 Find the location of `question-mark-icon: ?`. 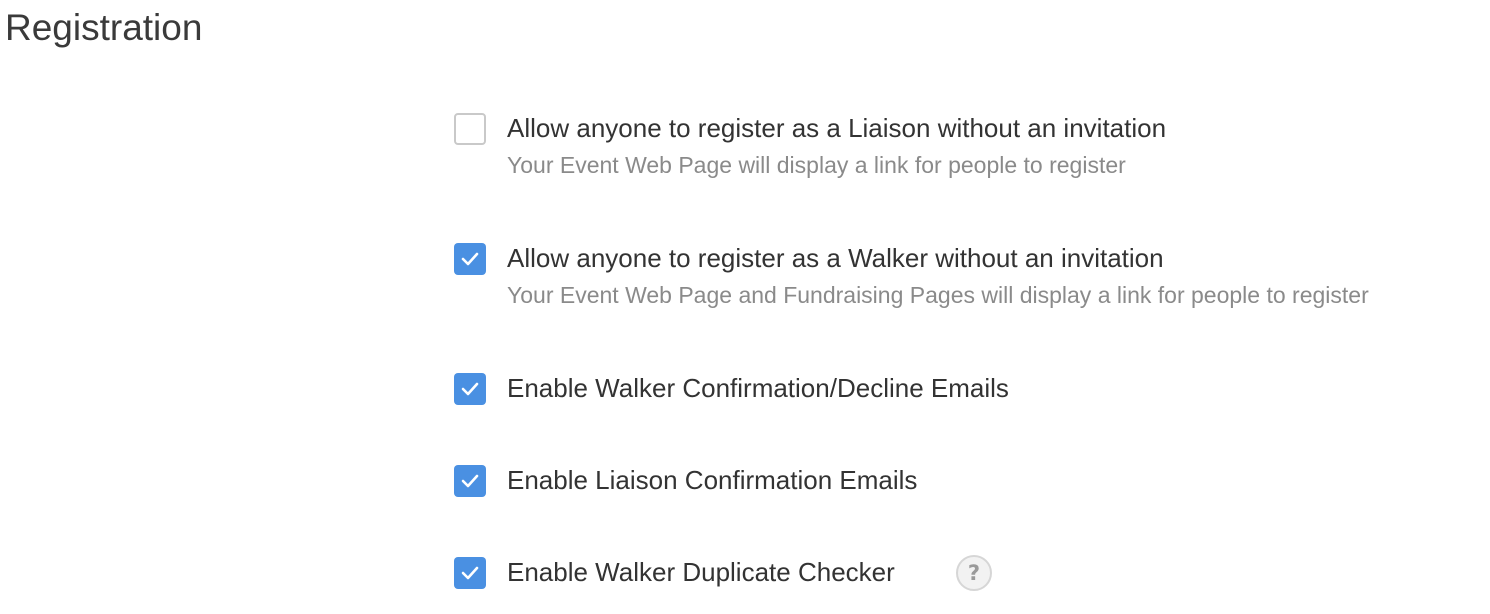

question-mark-icon: ? is located at coordinates (974, 573).